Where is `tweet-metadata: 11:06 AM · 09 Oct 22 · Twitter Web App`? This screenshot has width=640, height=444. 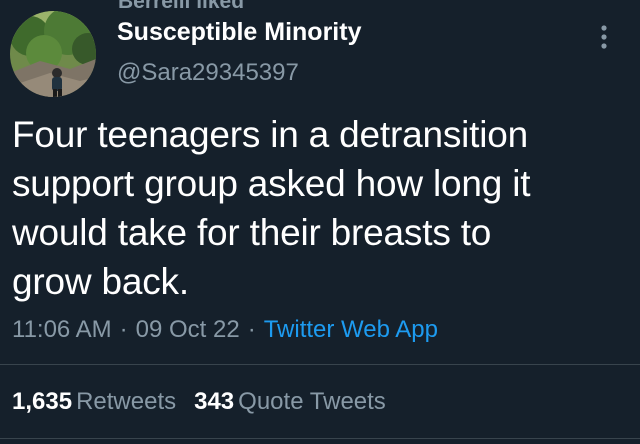 tweet-metadata: 11:06 AM · 09 Oct 22 · Twitter Web App is located at coordinates (225, 330).